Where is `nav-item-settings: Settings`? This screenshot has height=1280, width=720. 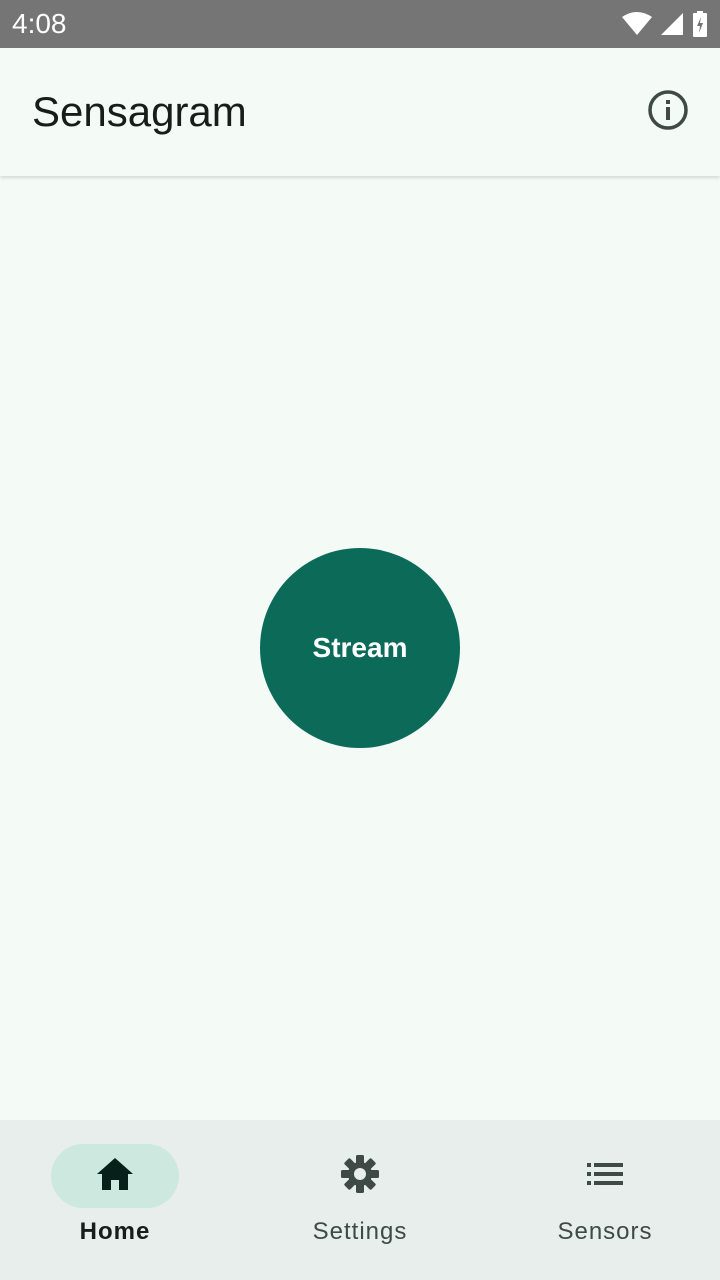
nav-item-settings: Settings is located at coordinates (360, 1200).